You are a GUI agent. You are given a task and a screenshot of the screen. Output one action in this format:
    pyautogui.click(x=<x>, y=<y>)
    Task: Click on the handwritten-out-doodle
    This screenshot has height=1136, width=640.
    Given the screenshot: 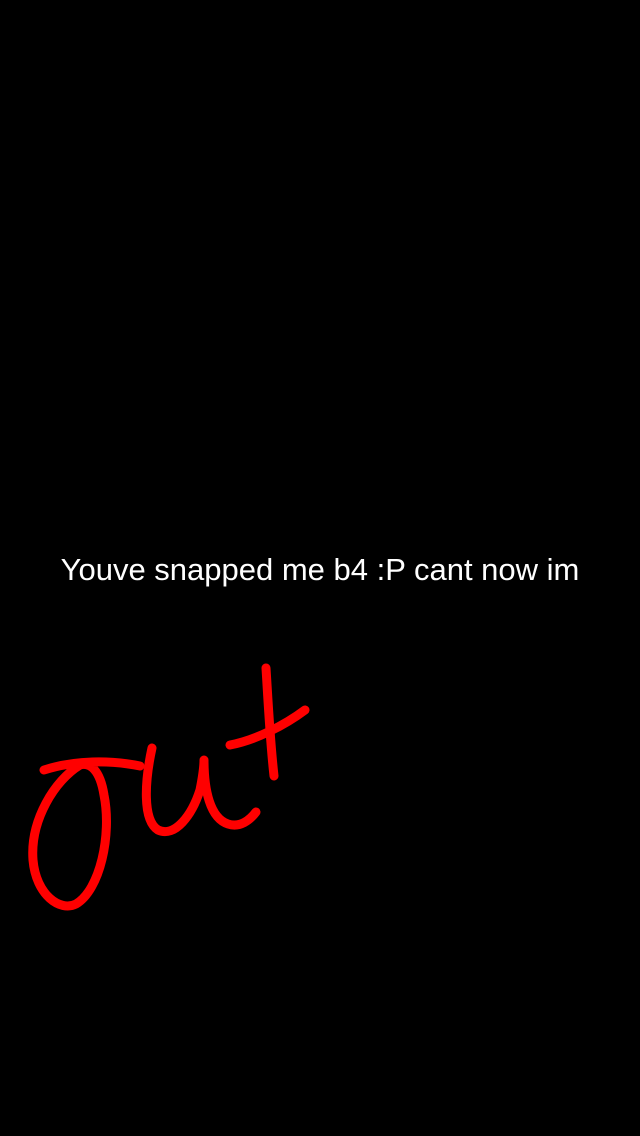 What is the action you would take?
    pyautogui.click(x=169, y=787)
    